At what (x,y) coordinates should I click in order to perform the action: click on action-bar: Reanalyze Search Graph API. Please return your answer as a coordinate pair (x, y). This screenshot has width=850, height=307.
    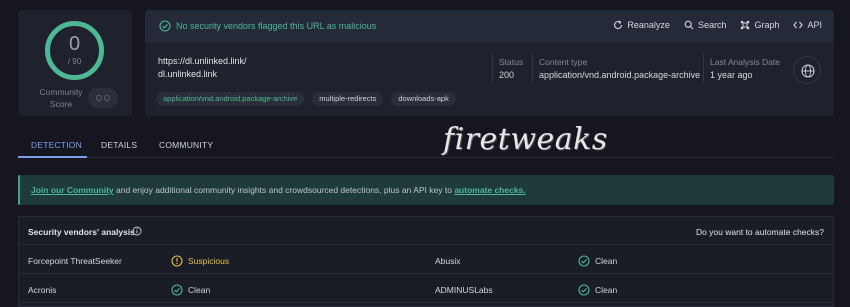
    Looking at the image, I should click on (717, 25).